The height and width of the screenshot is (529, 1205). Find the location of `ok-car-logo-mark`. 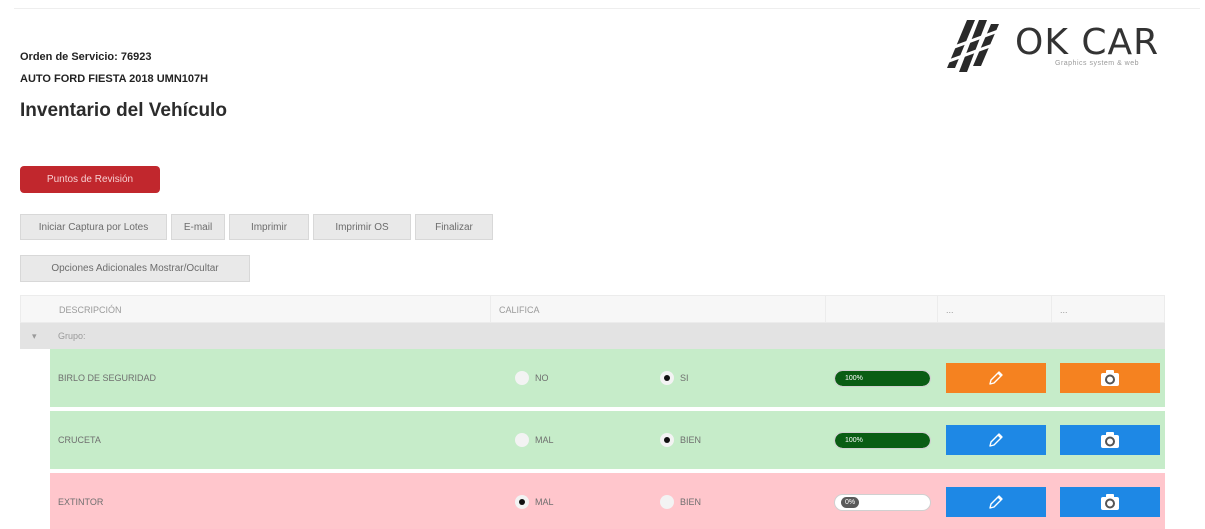

ok-car-logo-mark is located at coordinates (975, 46).